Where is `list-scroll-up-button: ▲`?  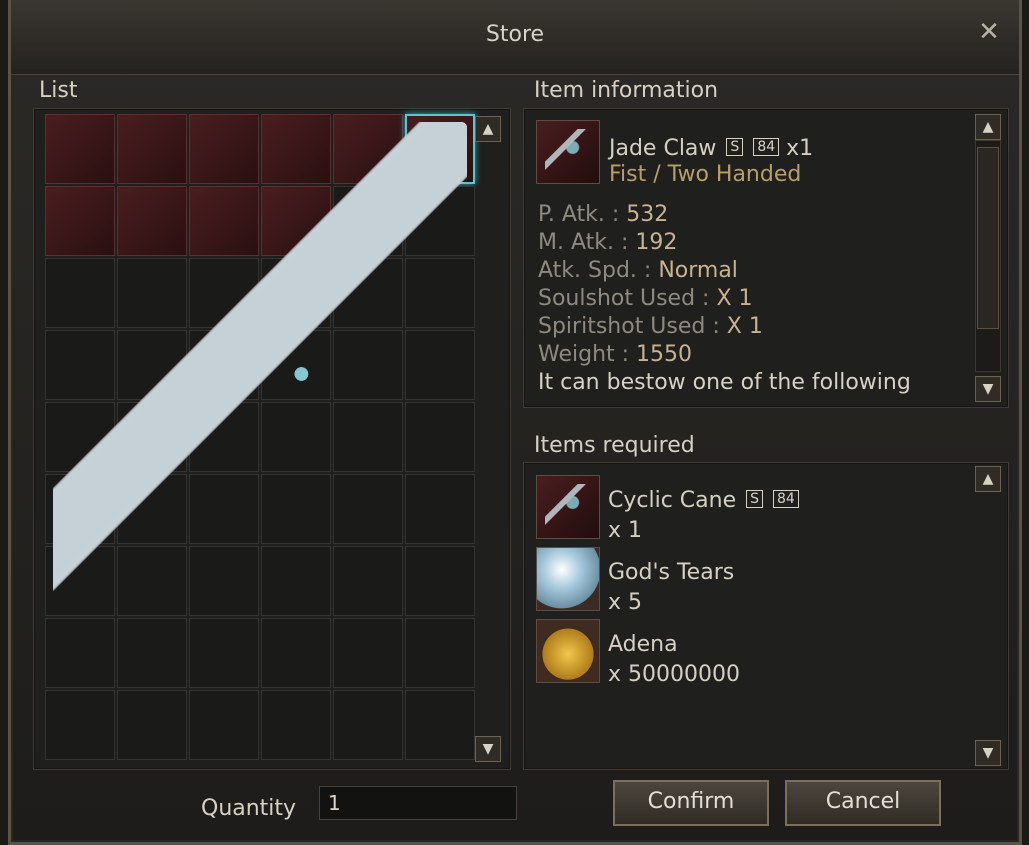
list-scroll-up-button: ▲ is located at coordinates (488, 129).